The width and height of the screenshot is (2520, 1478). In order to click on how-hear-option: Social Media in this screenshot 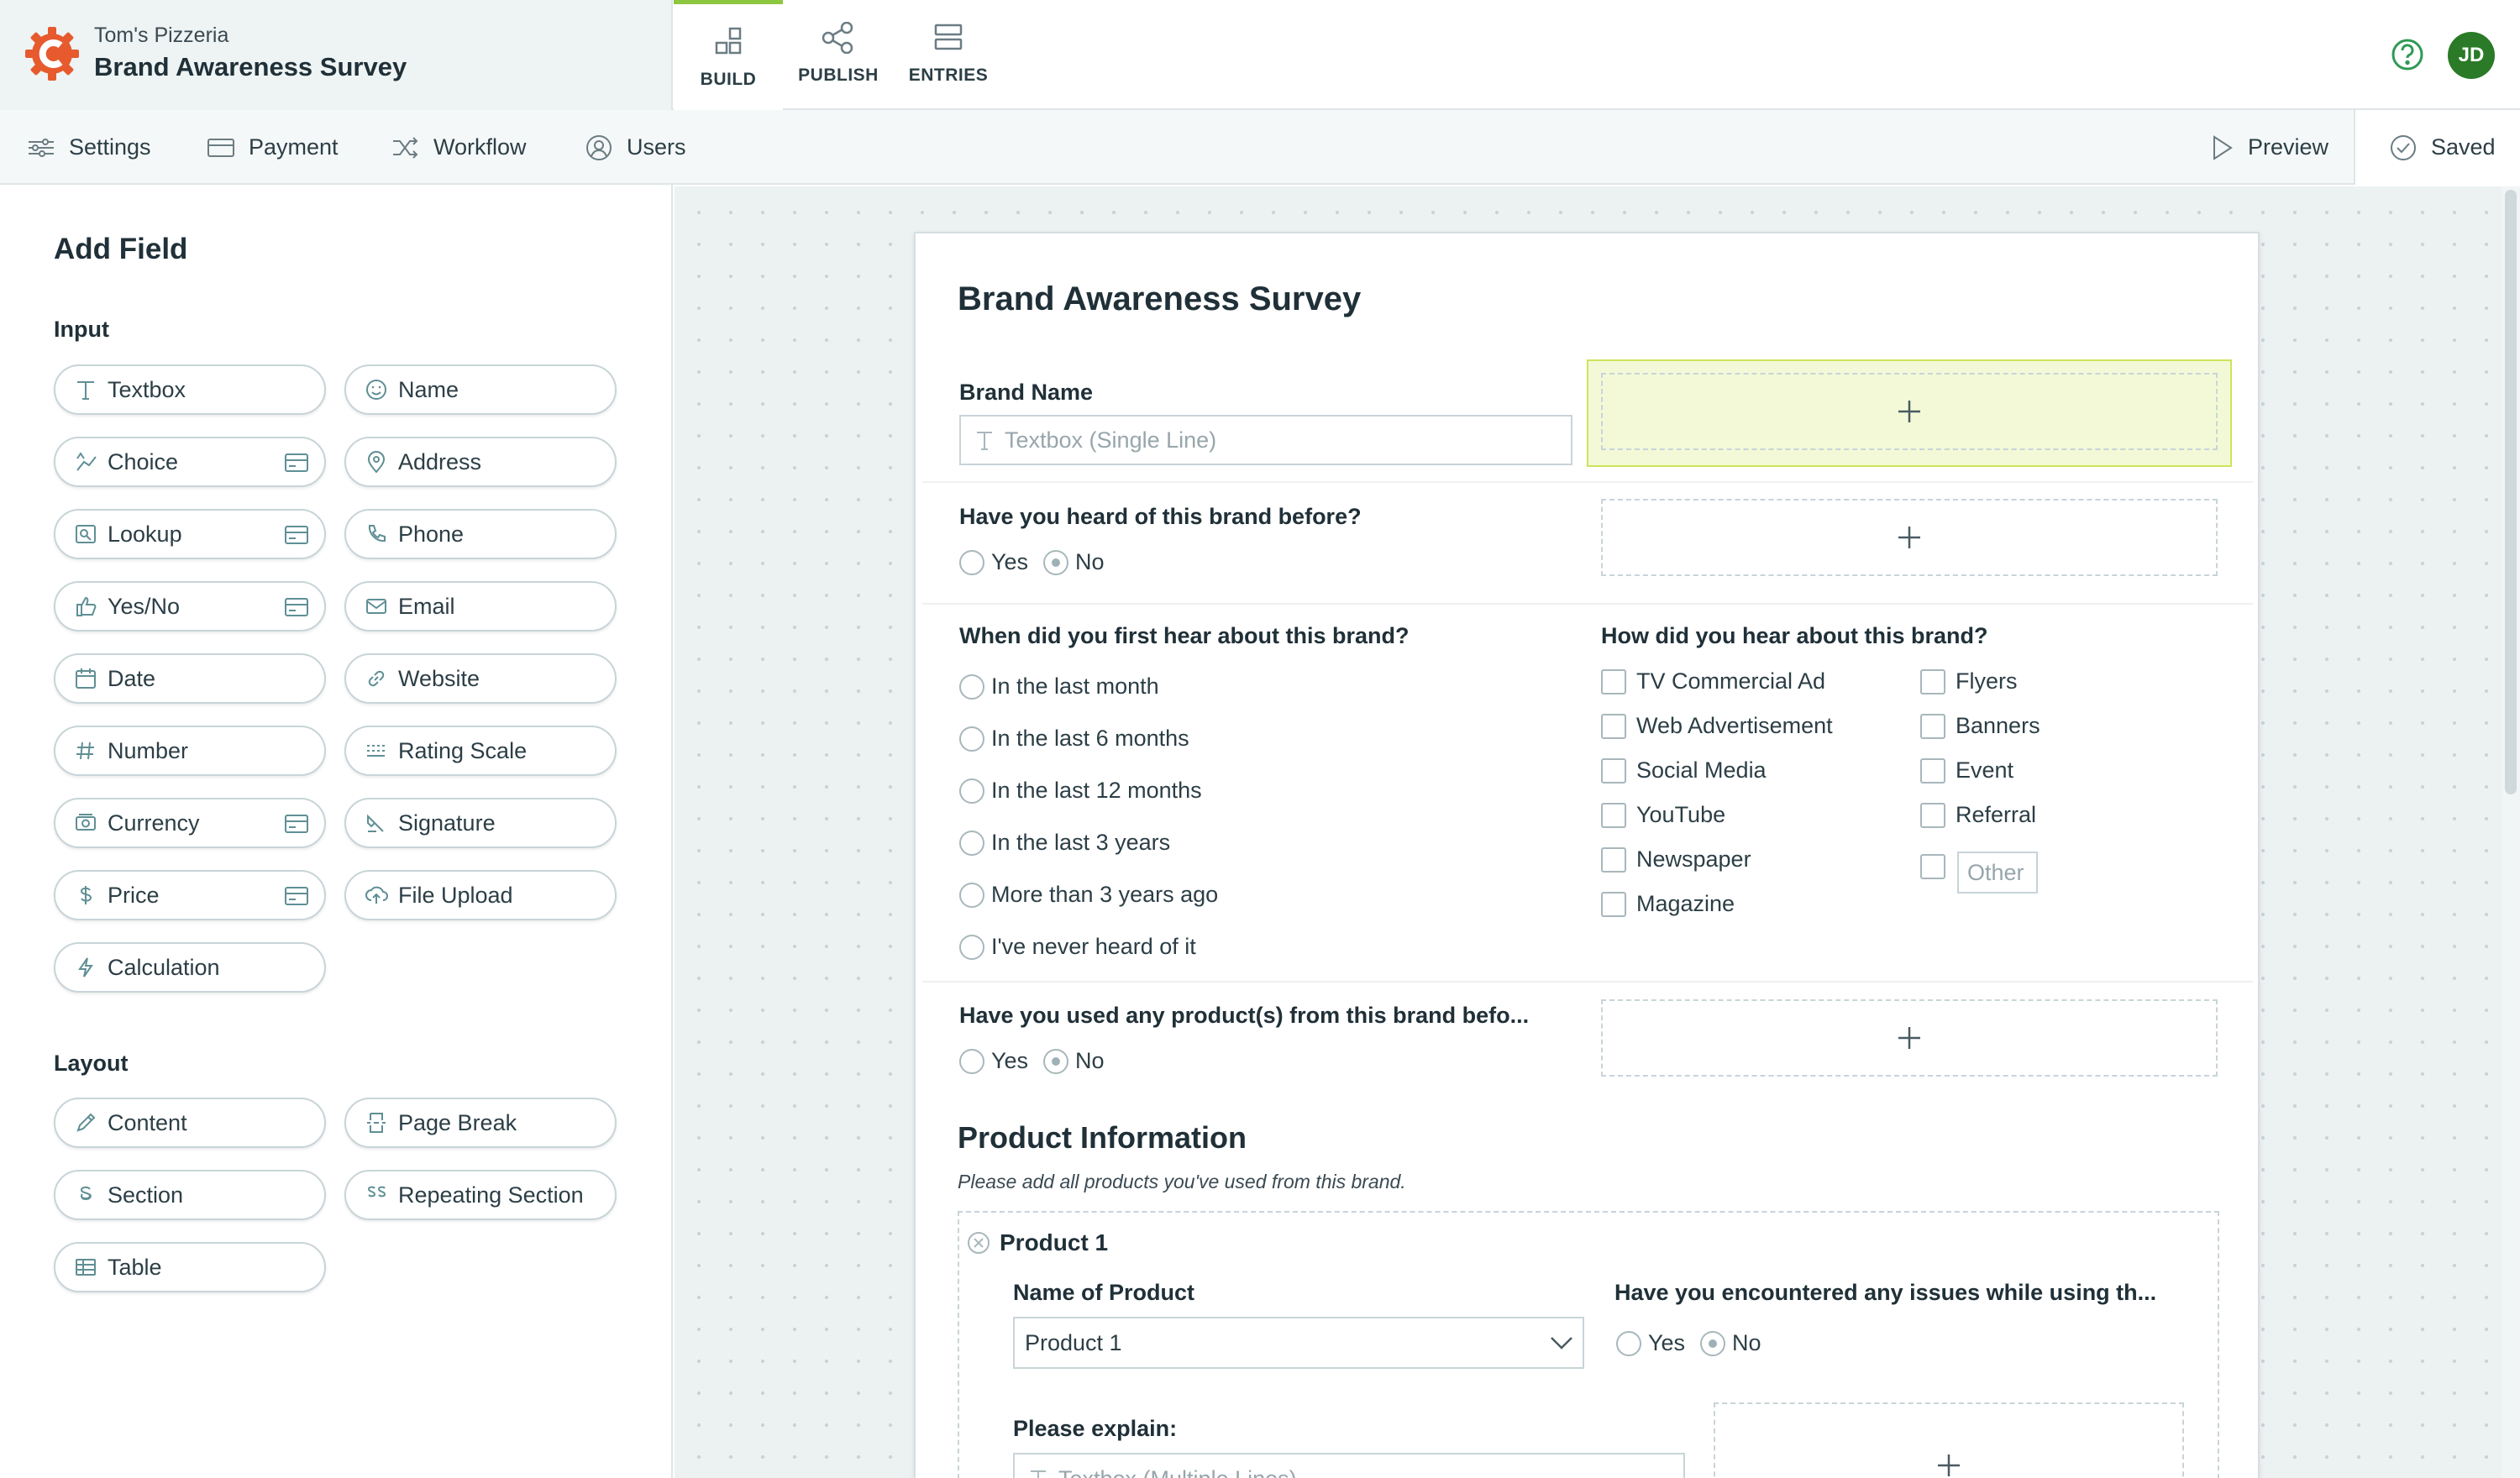, I will do `click(1684, 770)`.